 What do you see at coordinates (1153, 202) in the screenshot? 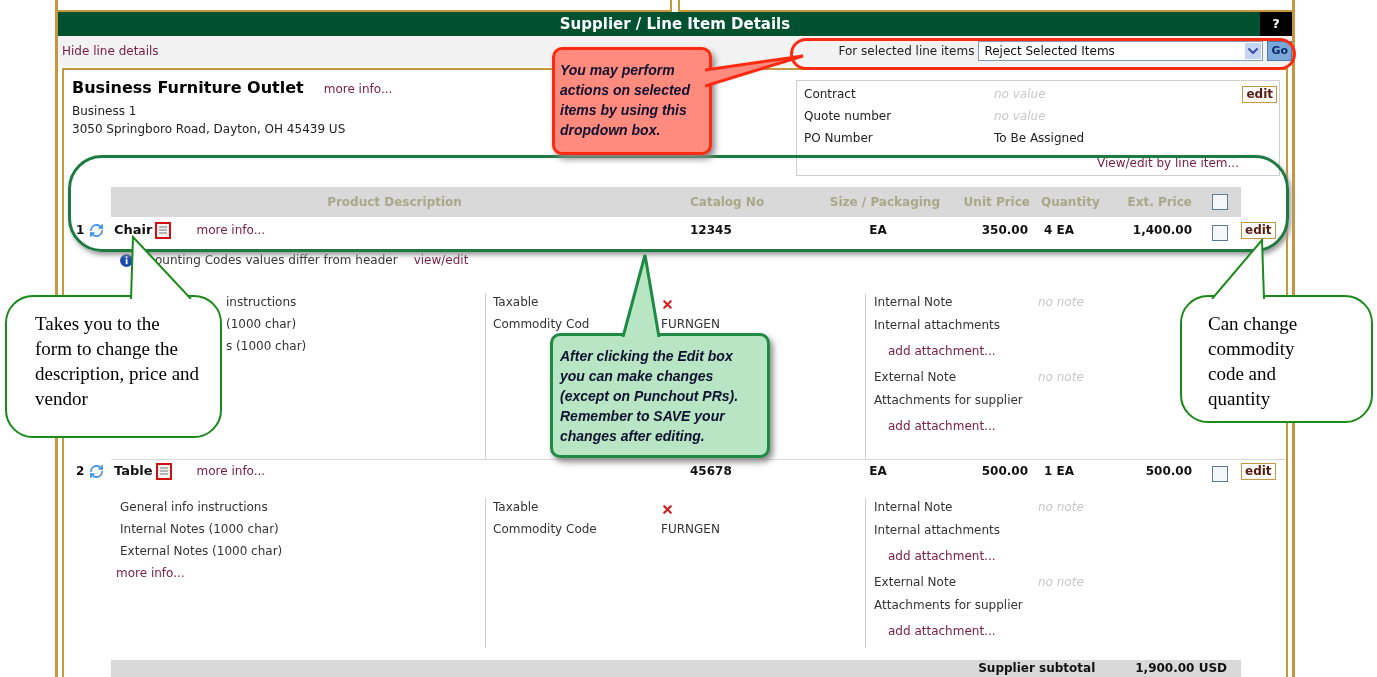
I see `column-header: Ext. Price` at bounding box center [1153, 202].